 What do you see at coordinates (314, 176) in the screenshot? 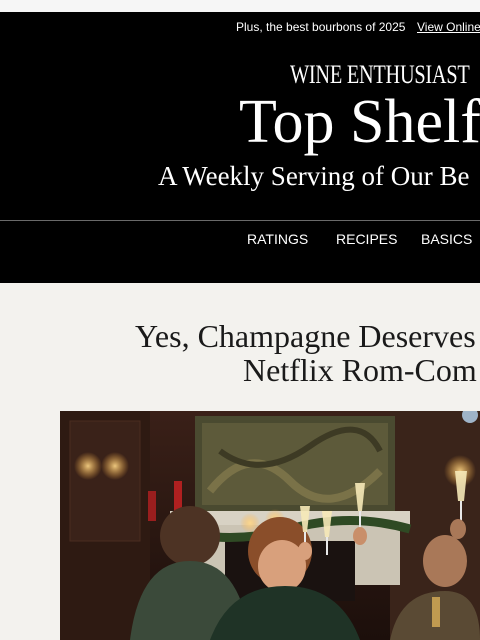
I see `newsletter-tagline: A Weekly Serving of Our Be` at bounding box center [314, 176].